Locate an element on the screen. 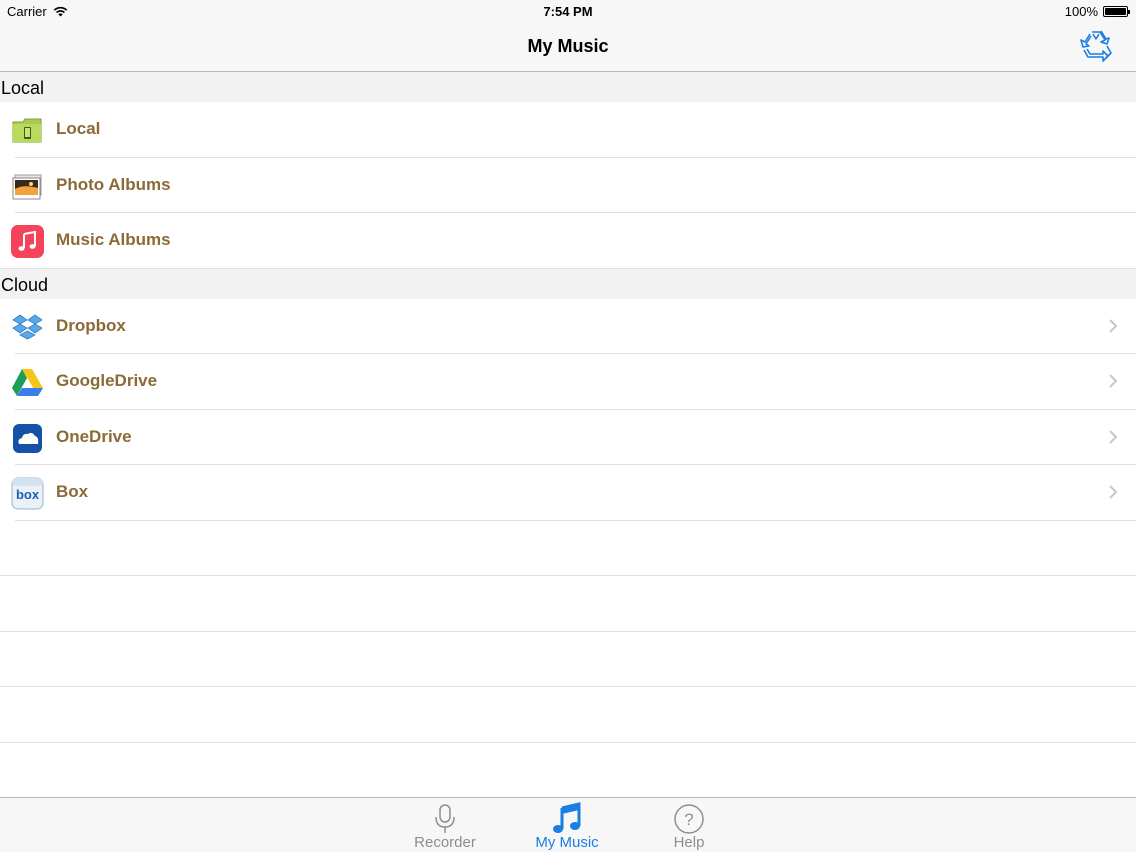  music-note-icon is located at coordinates (567, 817).